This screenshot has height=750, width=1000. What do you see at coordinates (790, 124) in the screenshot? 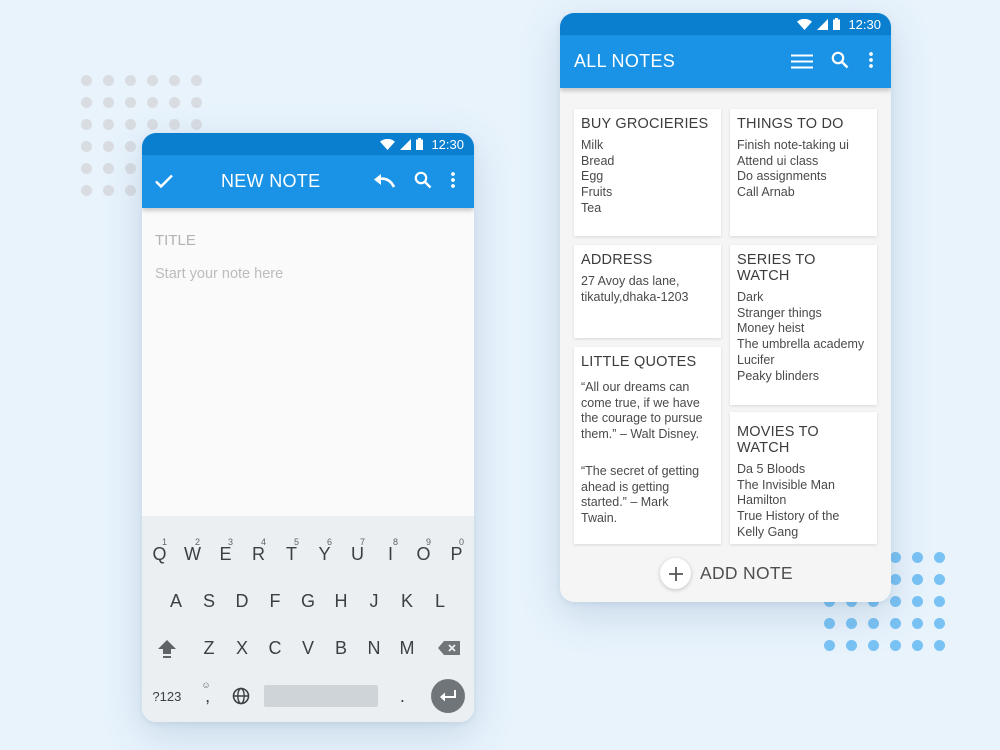
I see `note-title: THINGS TO DO` at bounding box center [790, 124].